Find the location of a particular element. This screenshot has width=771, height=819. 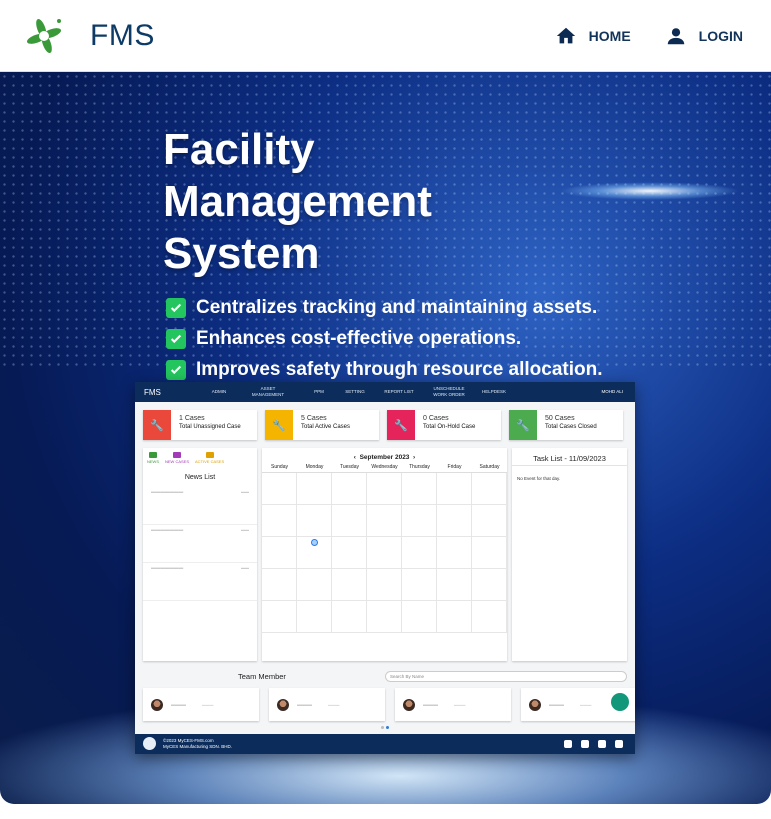

today-marker is located at coordinates (314, 542).